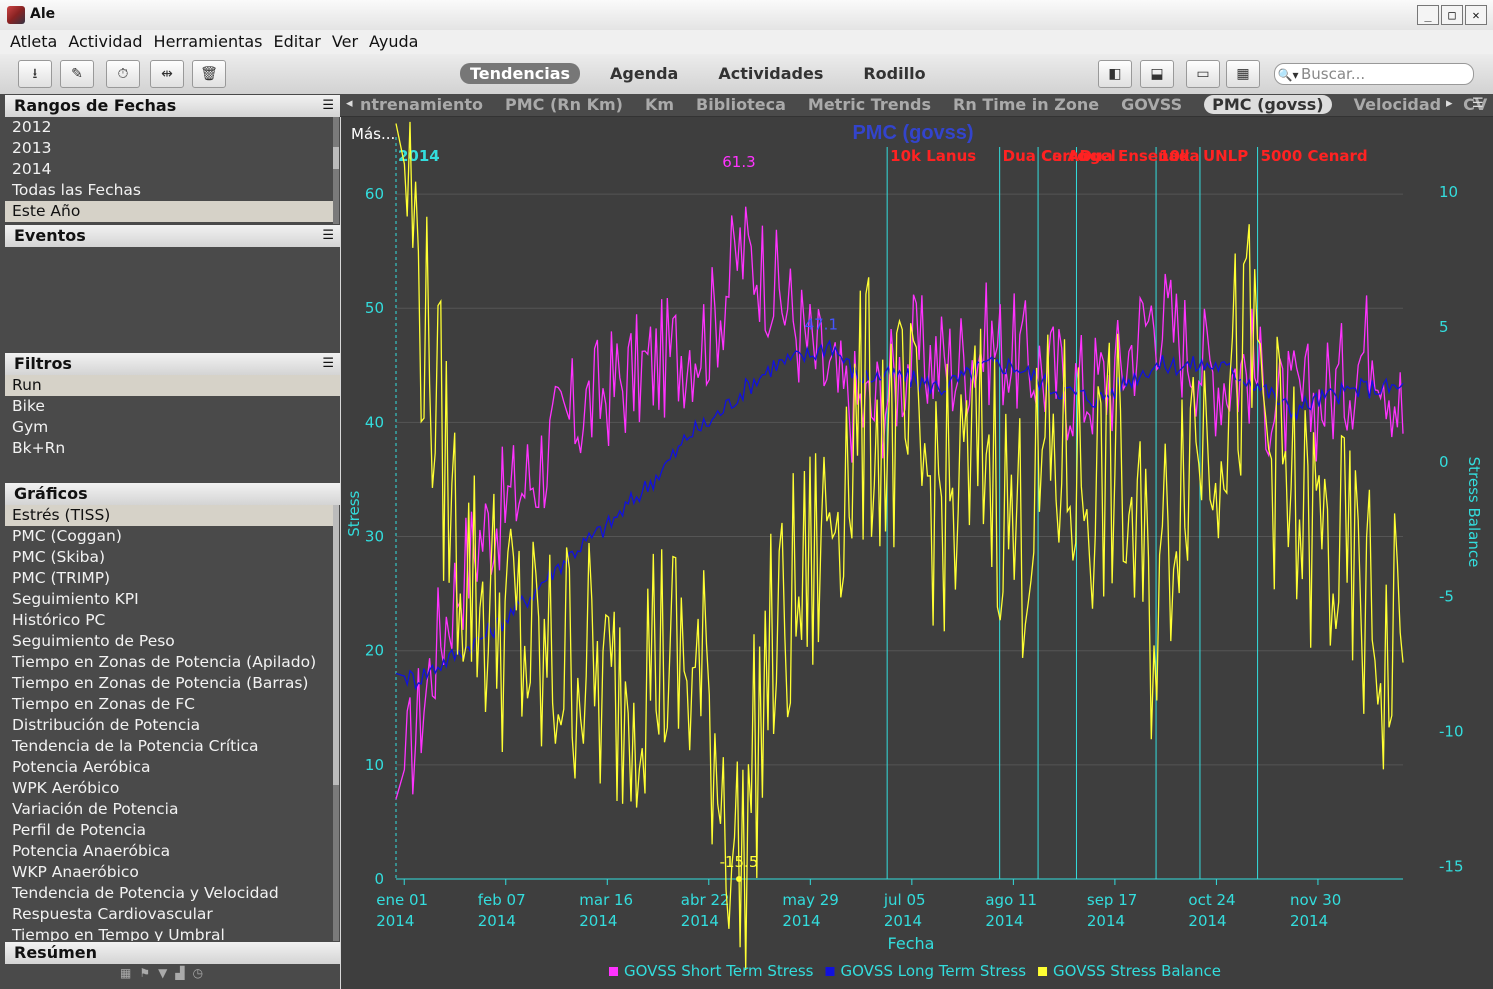 The image size is (1493, 989). I want to click on view-tab-actividades: Actividades, so click(770, 73).